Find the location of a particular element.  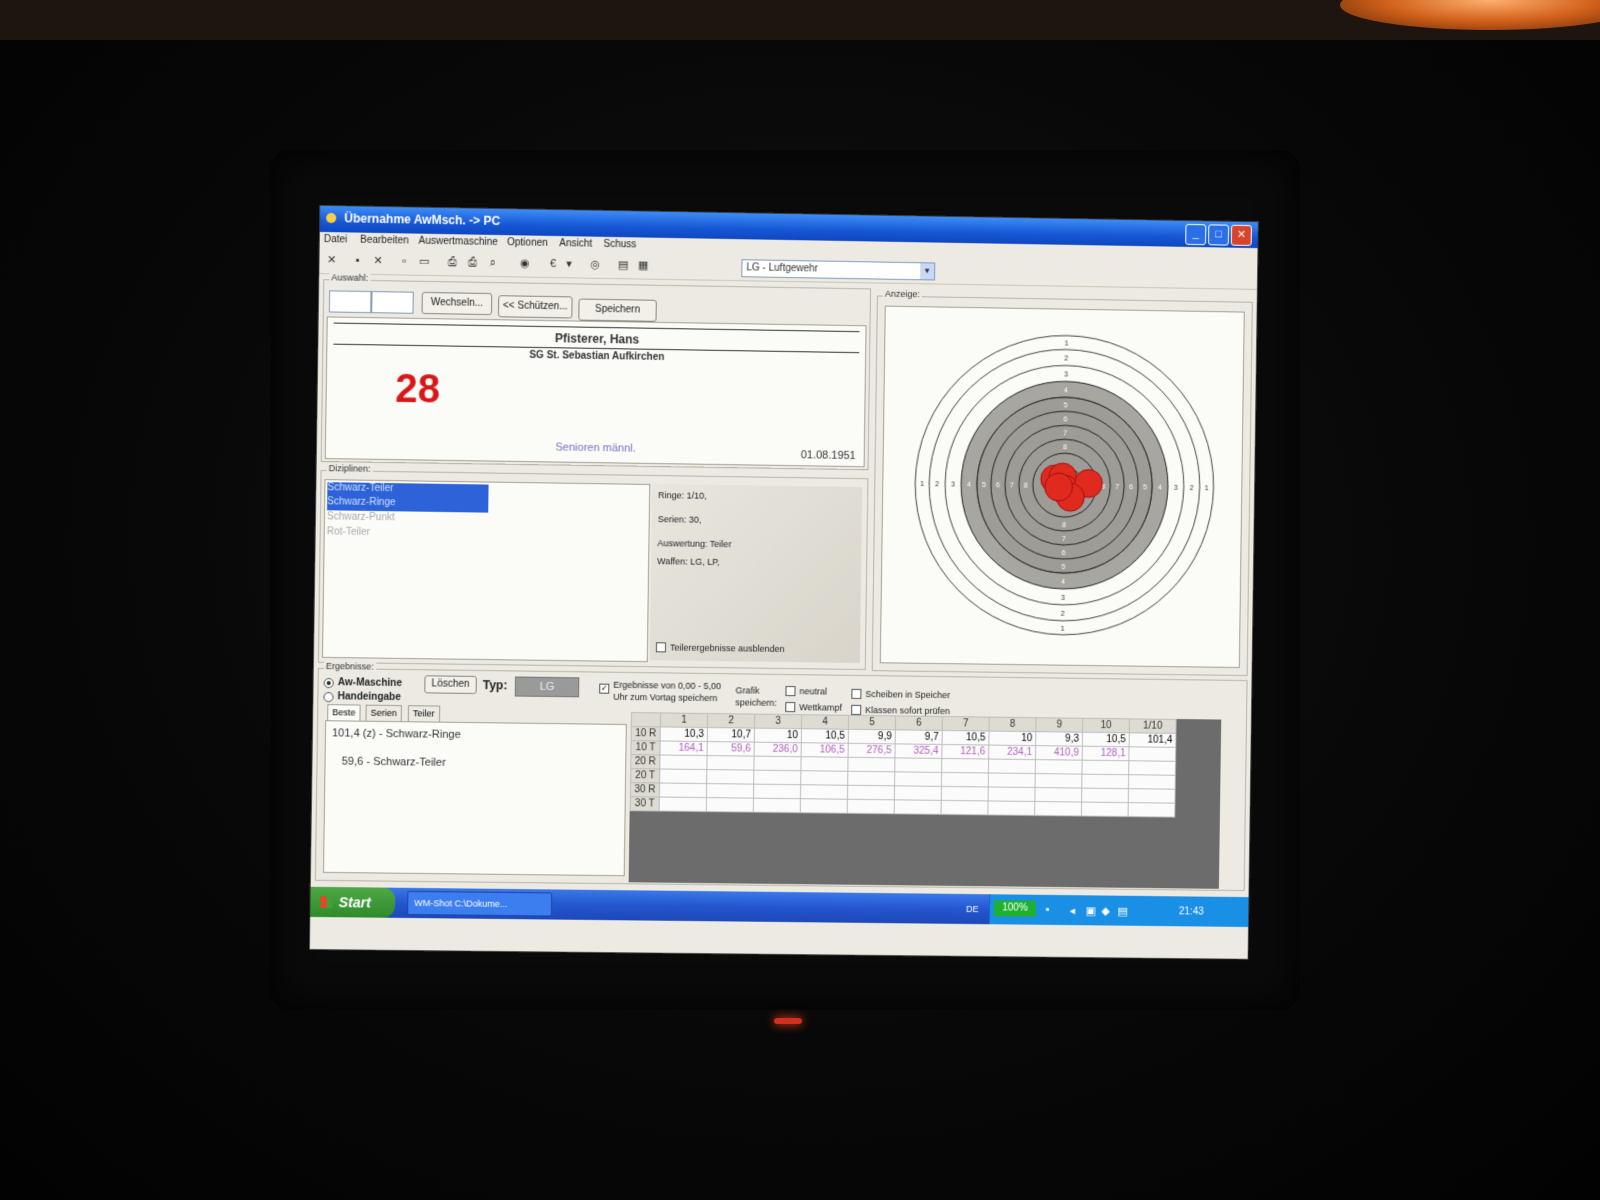

save-icon: ▪ is located at coordinates (358, 261).